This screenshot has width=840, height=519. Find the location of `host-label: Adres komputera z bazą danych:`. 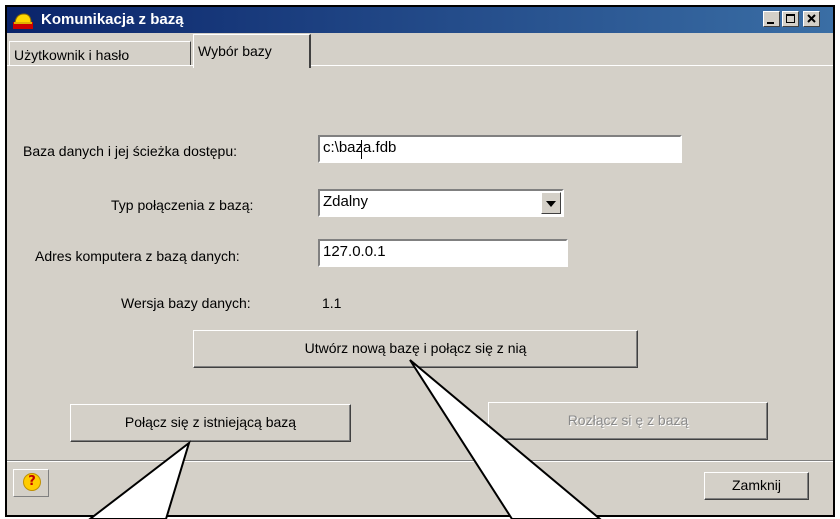

host-label: Adres komputera z bazą danych: is located at coordinates (137, 256).